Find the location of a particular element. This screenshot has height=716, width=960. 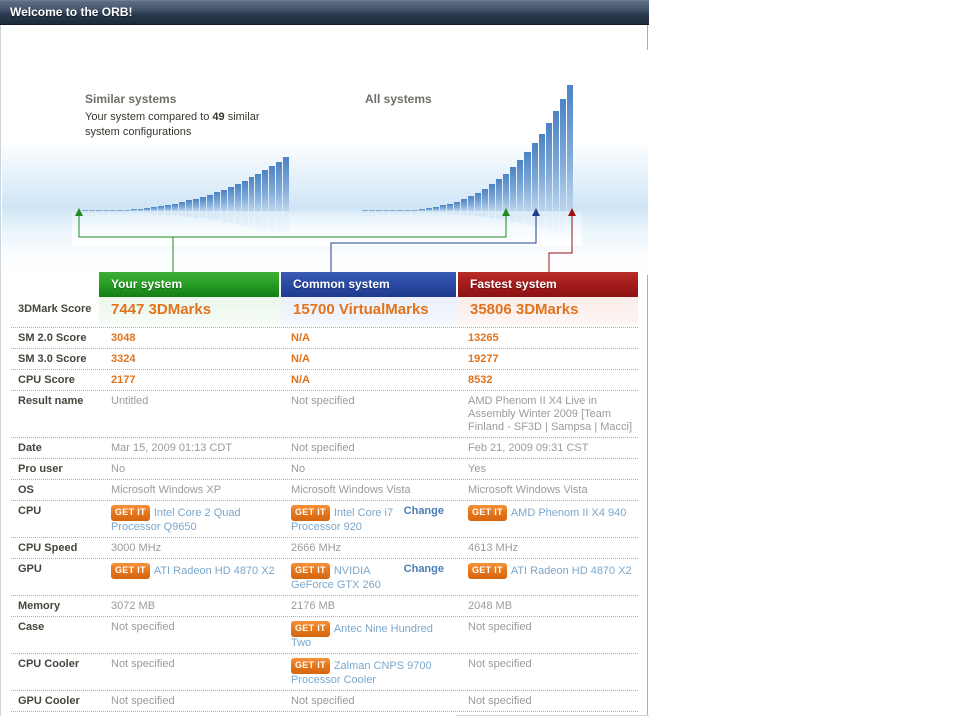

row-label: CPU Speed is located at coordinates (48, 548).